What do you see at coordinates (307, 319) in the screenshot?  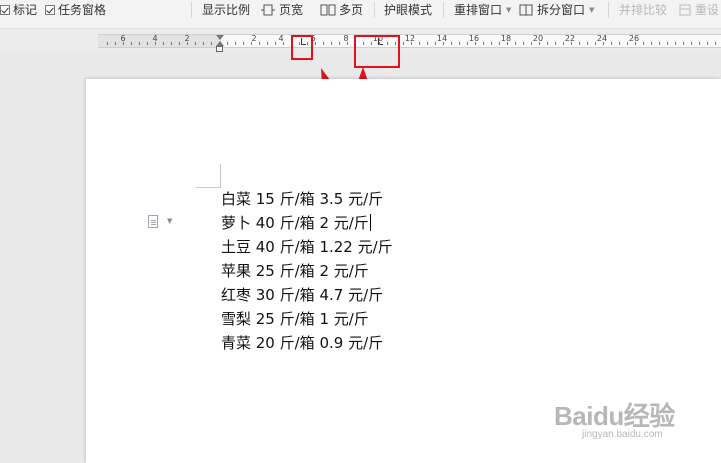 I see `document-line: 雪梨 25 斤/箱 1 元/斤` at bounding box center [307, 319].